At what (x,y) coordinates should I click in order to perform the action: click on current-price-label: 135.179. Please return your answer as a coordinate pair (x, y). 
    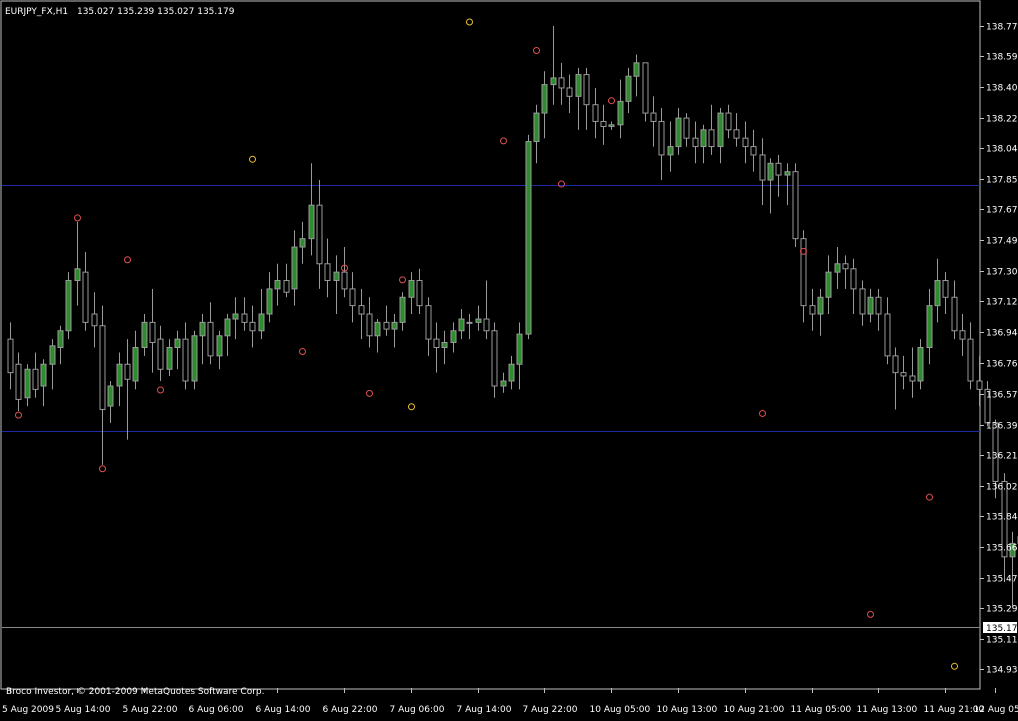
    Looking at the image, I should click on (1002, 629).